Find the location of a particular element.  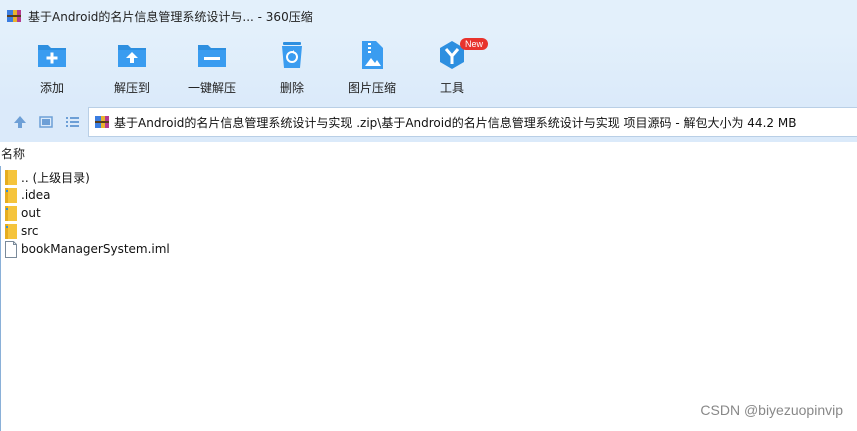

new-badge: New is located at coordinates (474, 44).